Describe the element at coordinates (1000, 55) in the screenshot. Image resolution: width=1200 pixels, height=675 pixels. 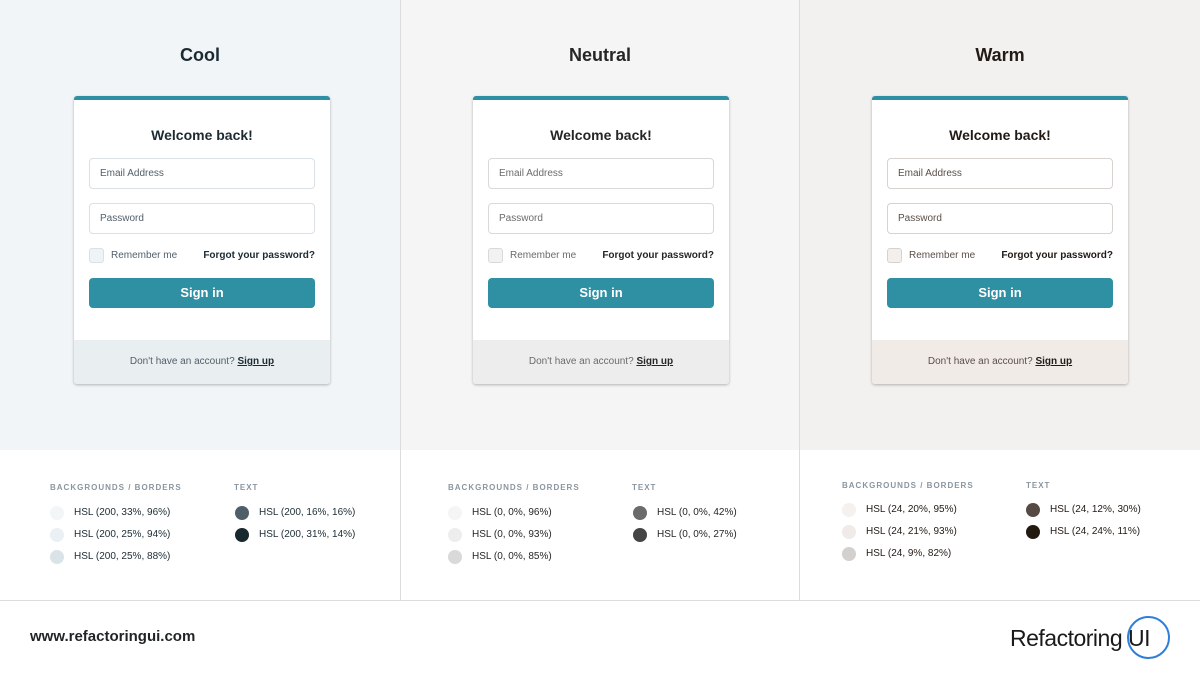
I see `column-title: Warm` at that location.